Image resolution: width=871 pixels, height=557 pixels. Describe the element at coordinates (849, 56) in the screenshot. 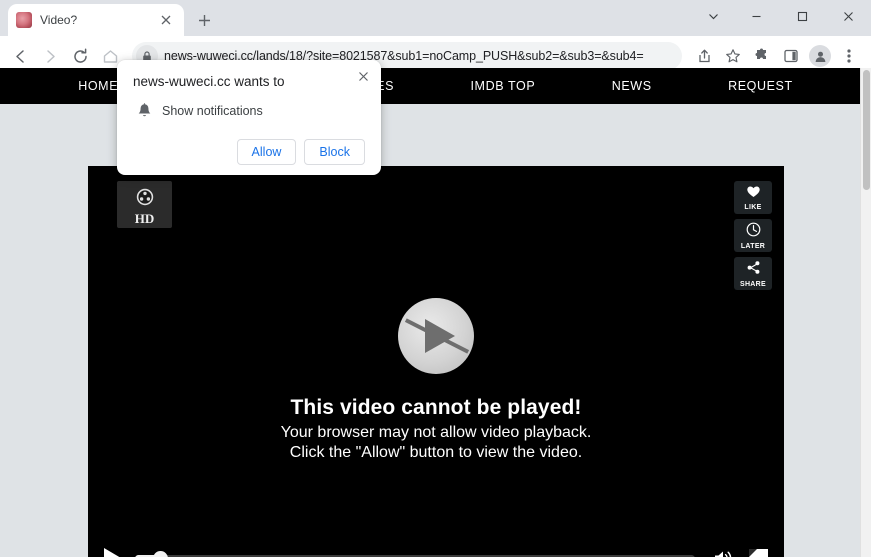

I see `three-dot-menu-icon` at that location.